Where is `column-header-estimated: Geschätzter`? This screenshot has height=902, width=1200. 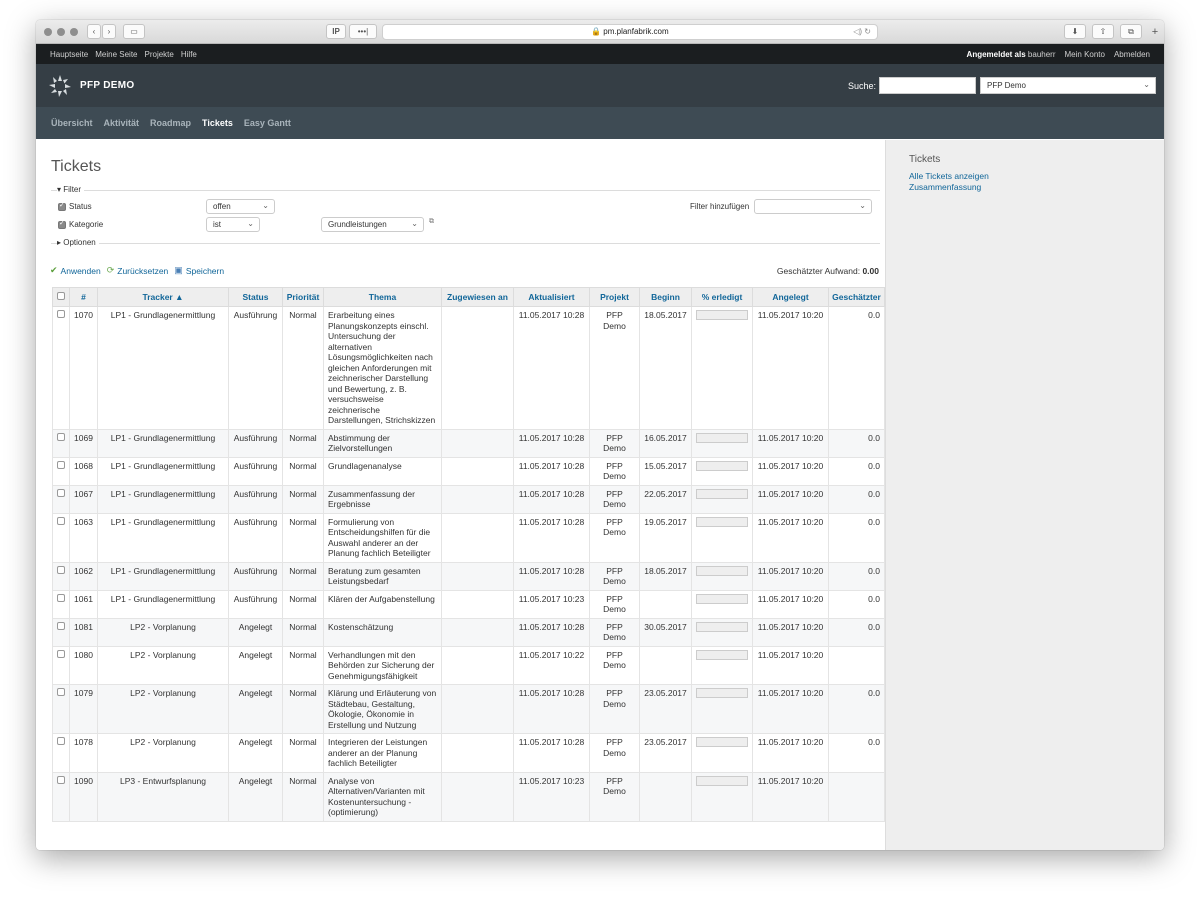 column-header-estimated: Geschätzter is located at coordinates (856, 297).